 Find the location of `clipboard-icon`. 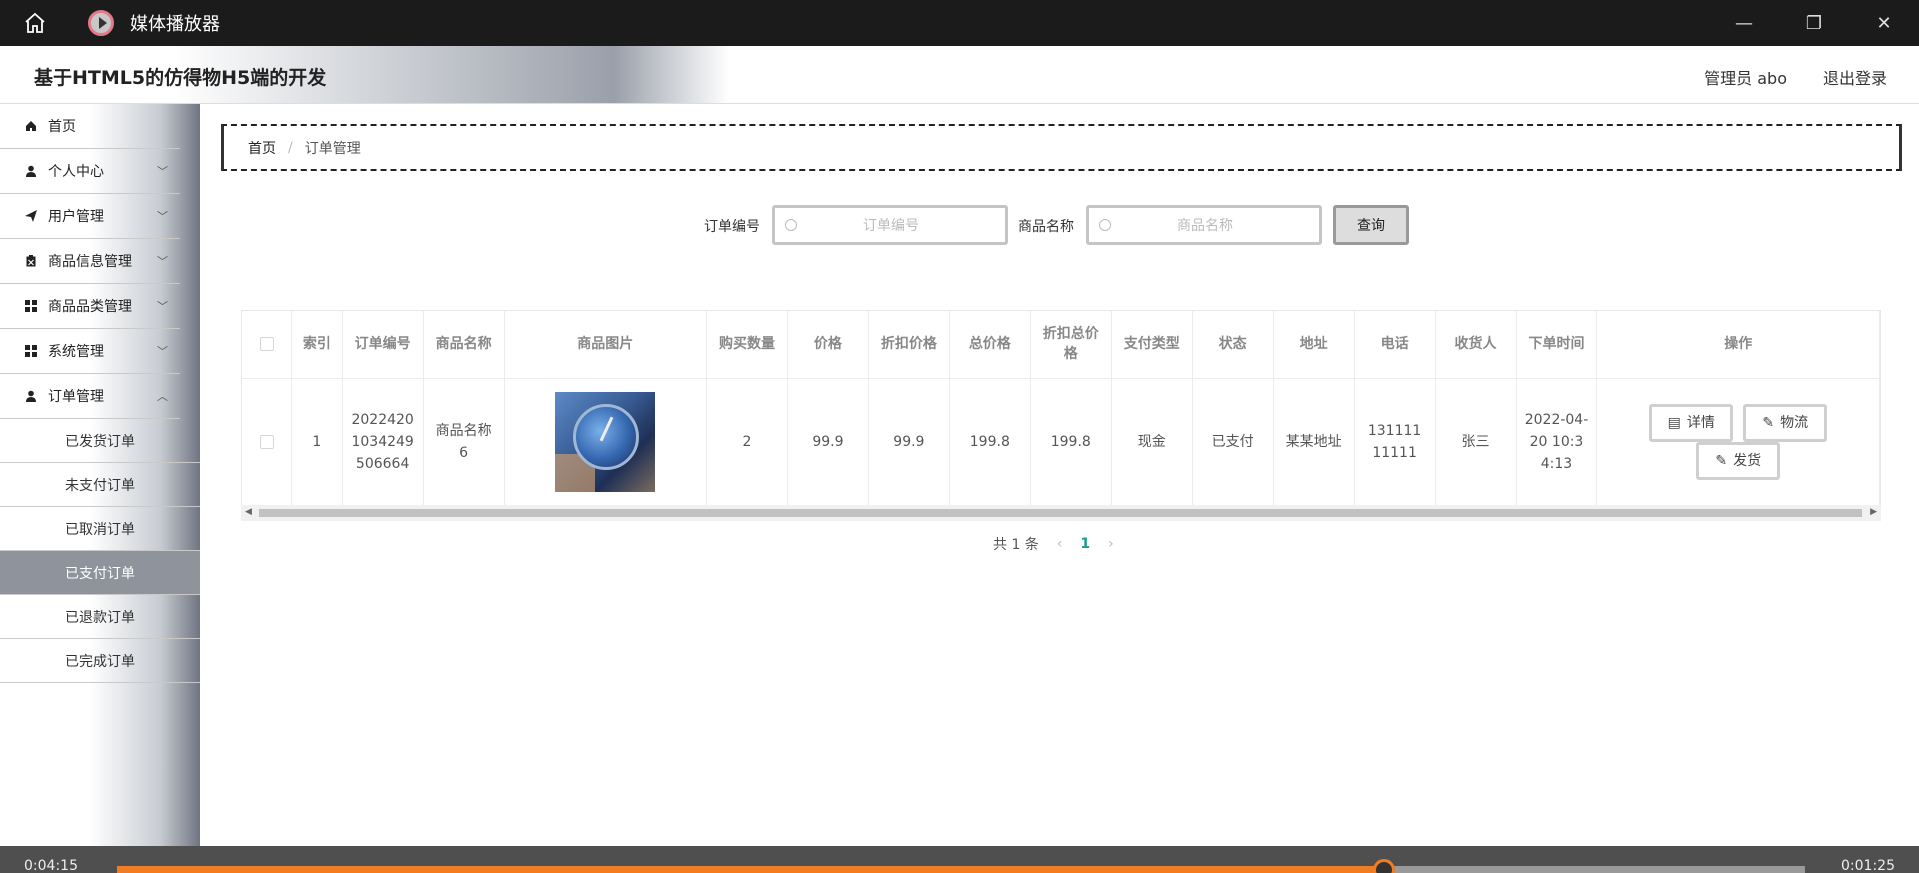

clipboard-icon is located at coordinates (31, 261).